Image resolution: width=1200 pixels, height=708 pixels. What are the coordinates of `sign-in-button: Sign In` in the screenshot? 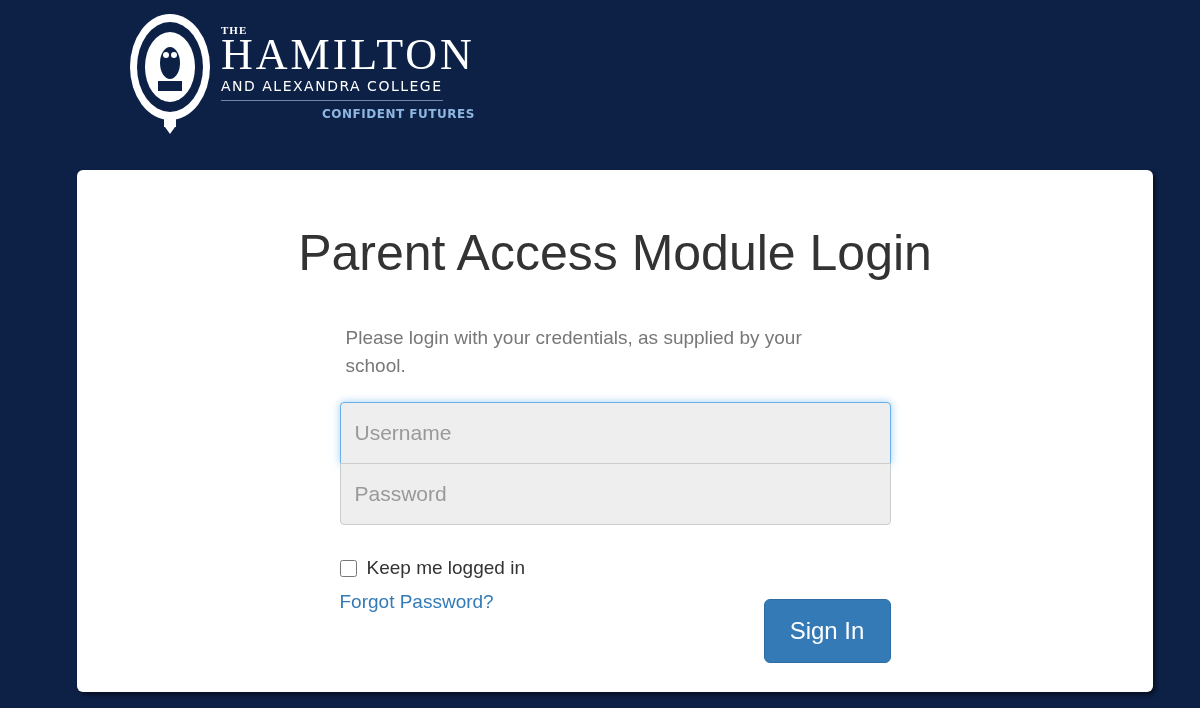 It's located at (827, 631).